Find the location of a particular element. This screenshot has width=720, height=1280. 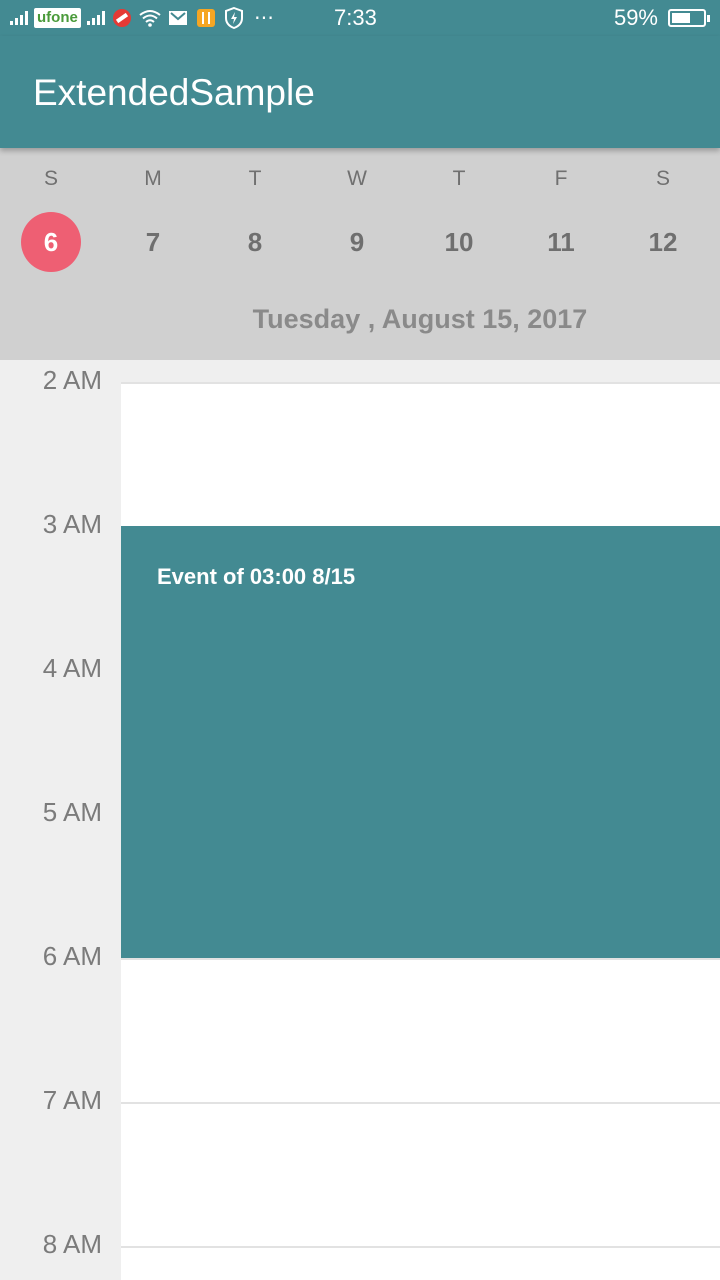

clock: 7:33 is located at coordinates (355, 17).